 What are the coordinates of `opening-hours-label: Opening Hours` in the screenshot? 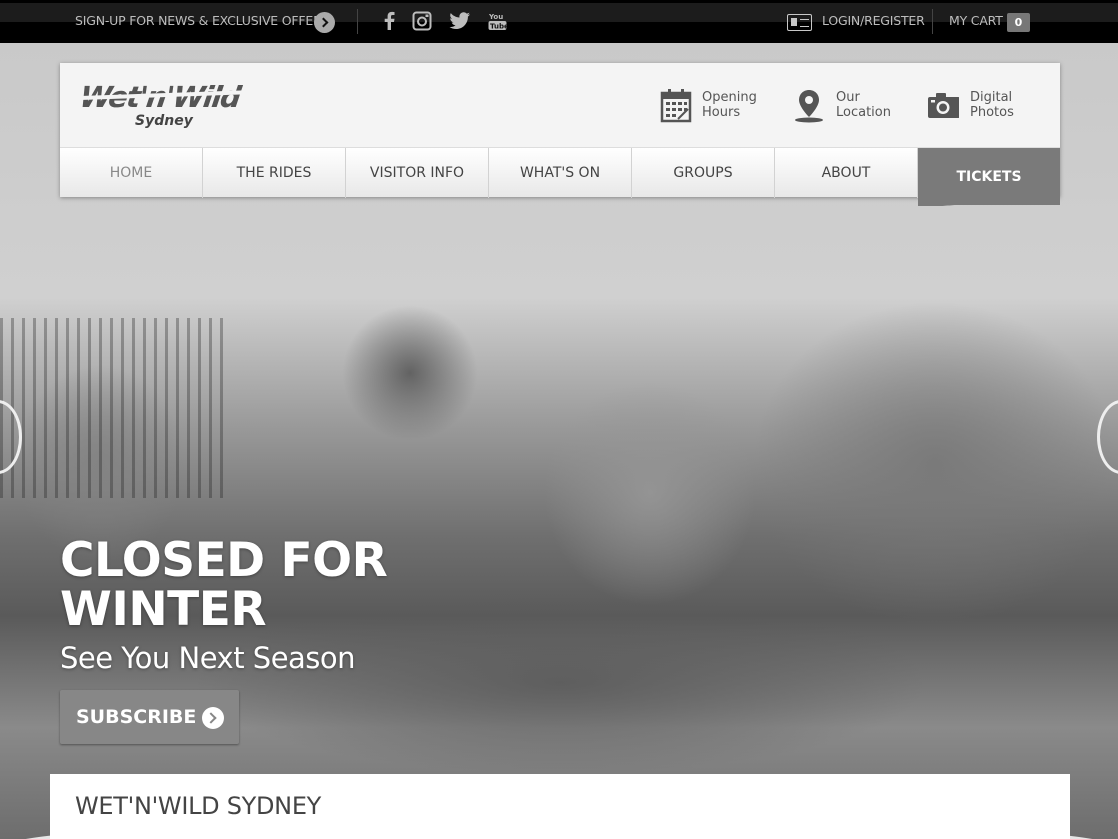 It's located at (729, 105).